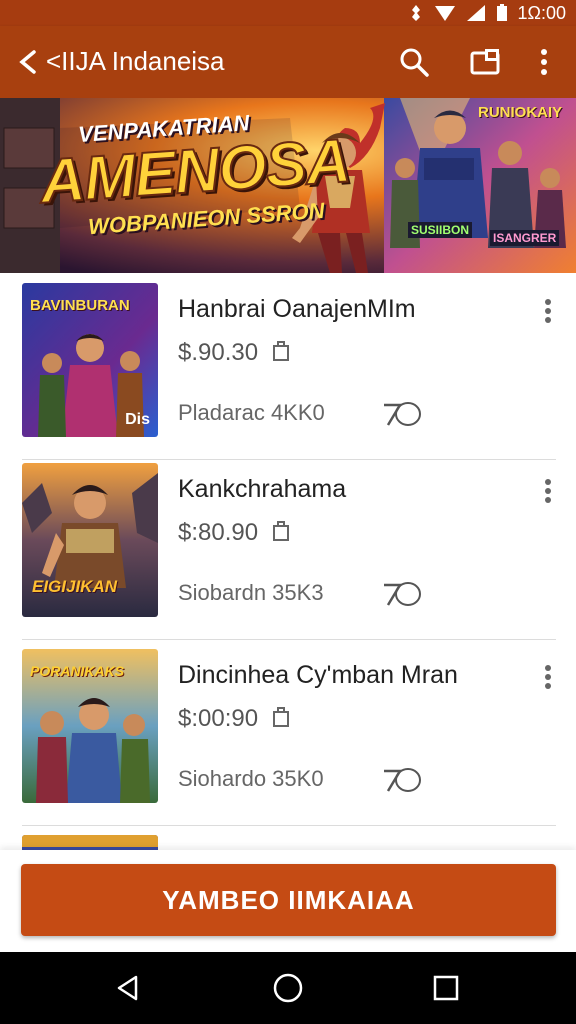  I want to click on system-nav-bar, so click(288, 988).